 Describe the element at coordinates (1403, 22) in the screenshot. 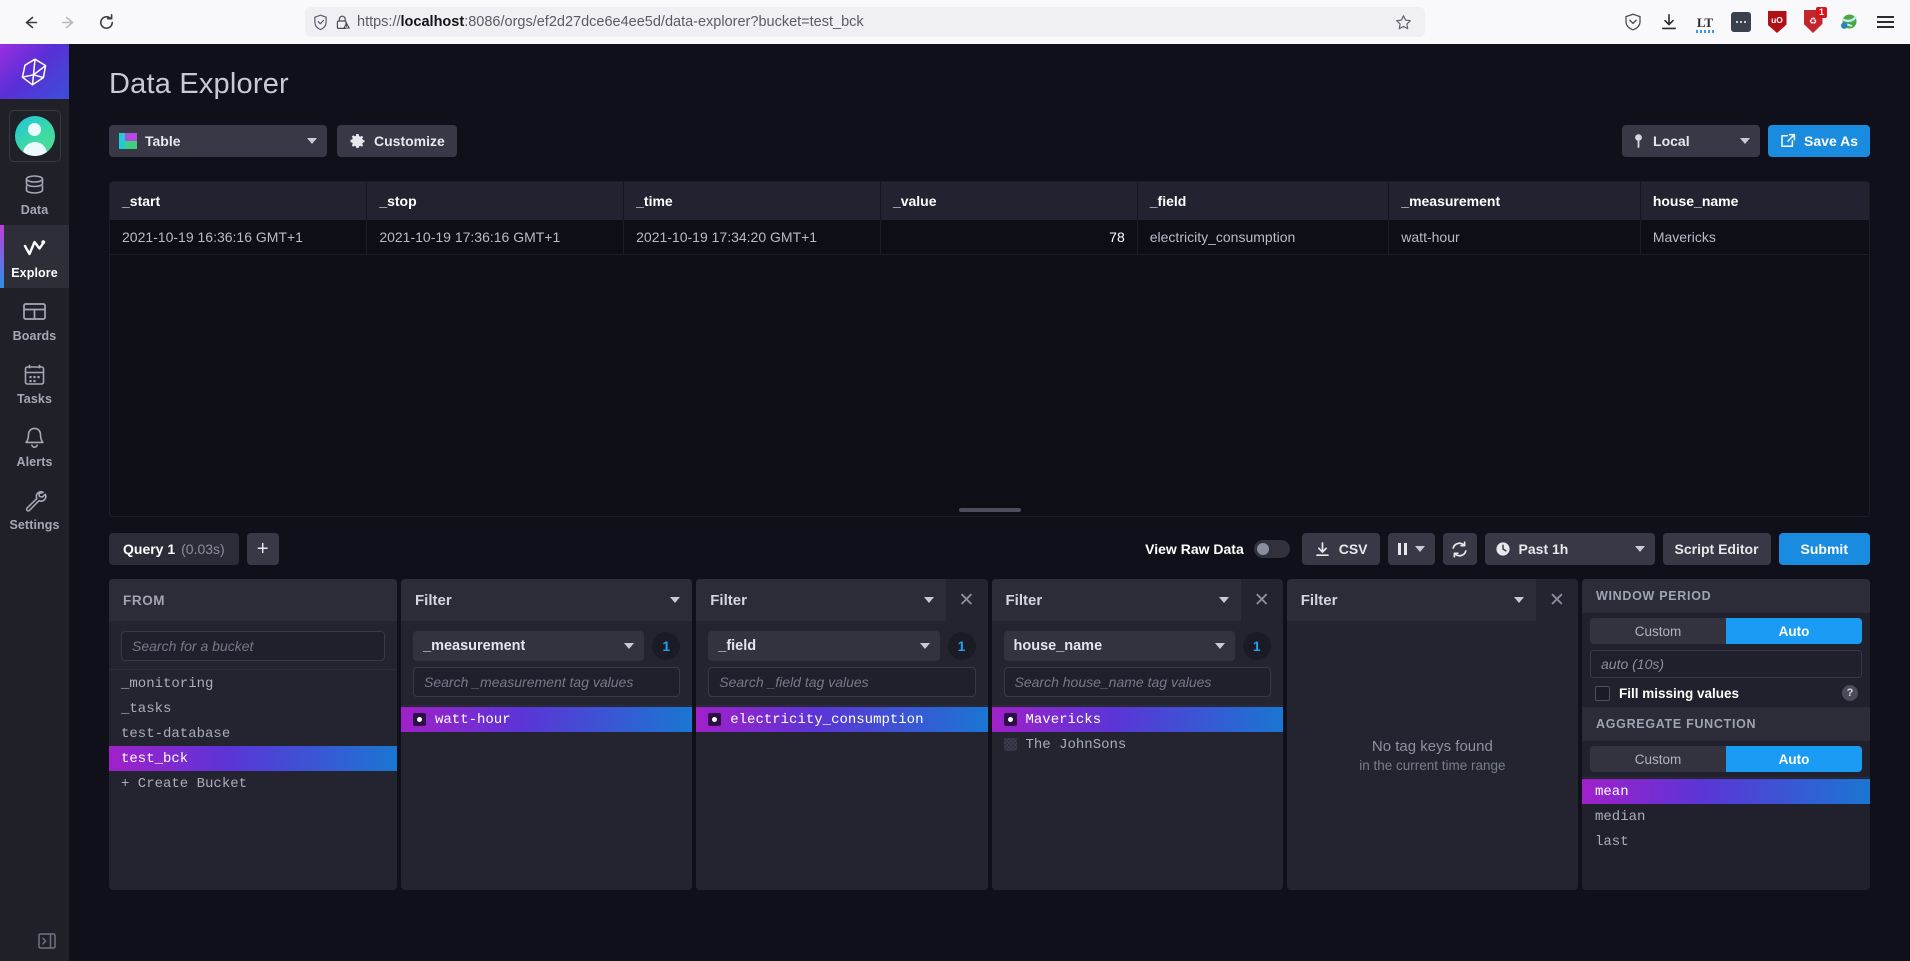

I see `bookmark-button` at that location.